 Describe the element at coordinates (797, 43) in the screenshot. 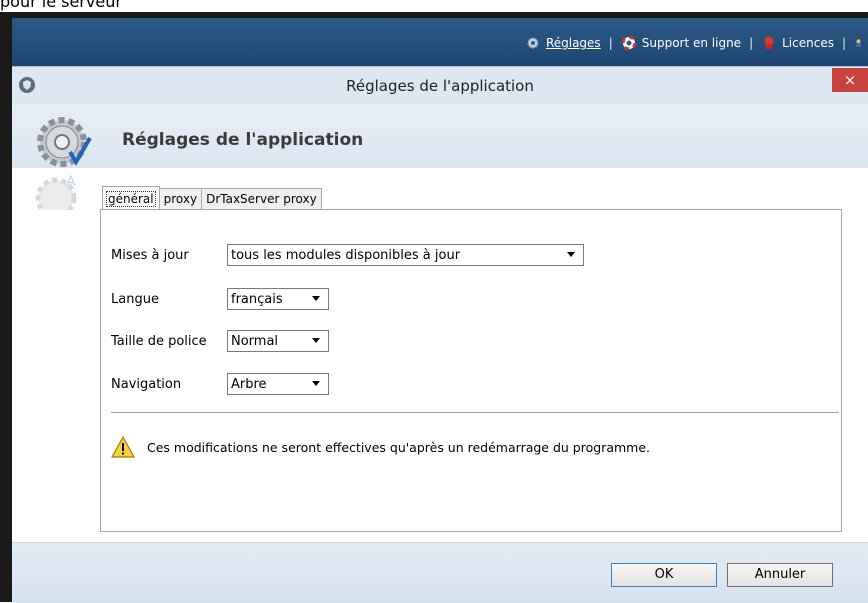

I see `licenses-link: Licences` at that location.